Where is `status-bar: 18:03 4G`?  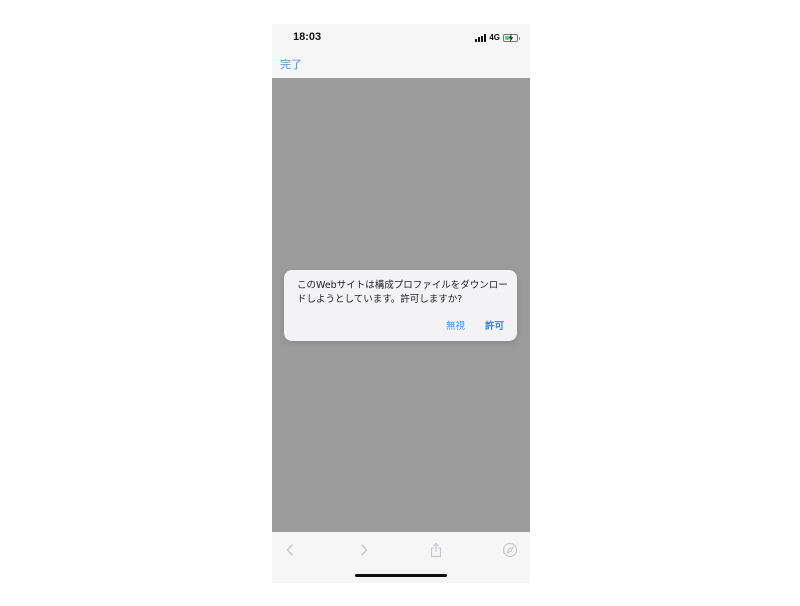
status-bar: 18:03 4G is located at coordinates (401, 38).